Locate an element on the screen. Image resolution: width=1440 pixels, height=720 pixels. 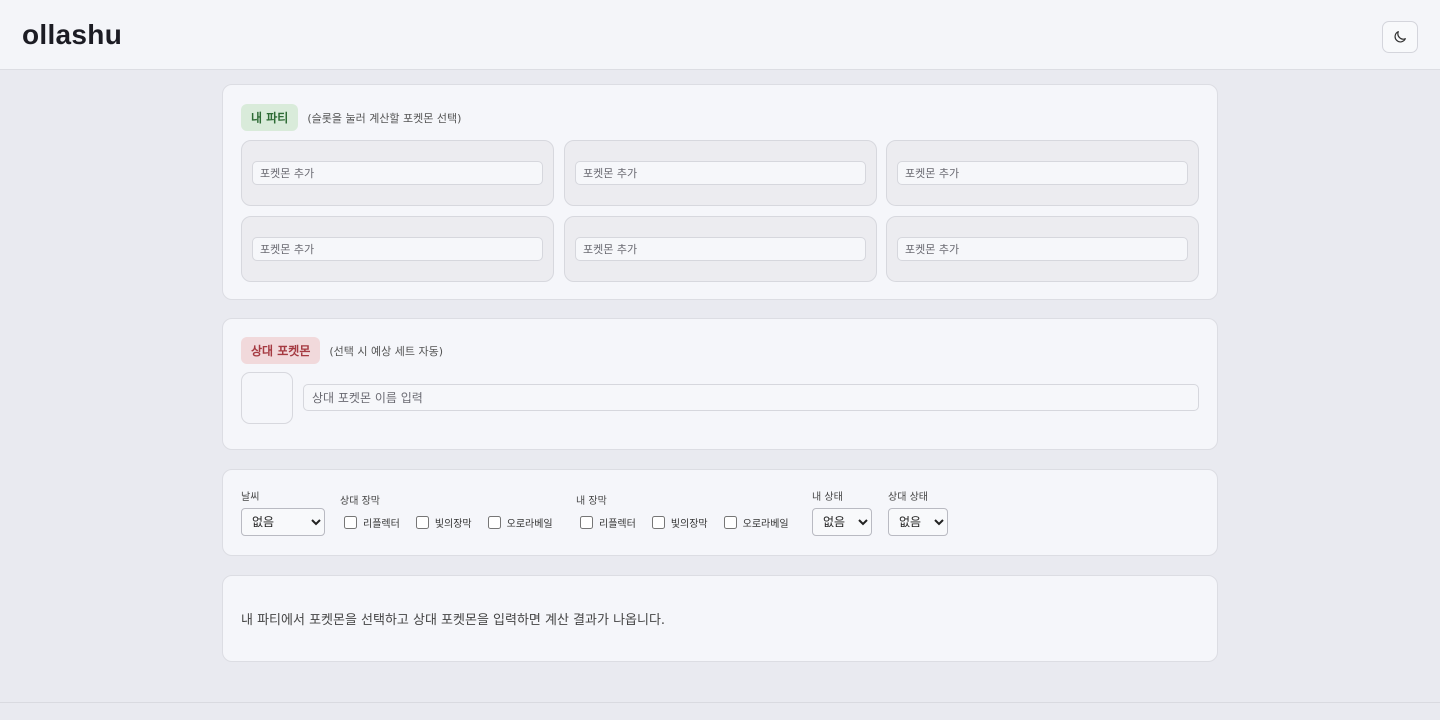
weather-group: 날씨 없음 is located at coordinates (283, 512).